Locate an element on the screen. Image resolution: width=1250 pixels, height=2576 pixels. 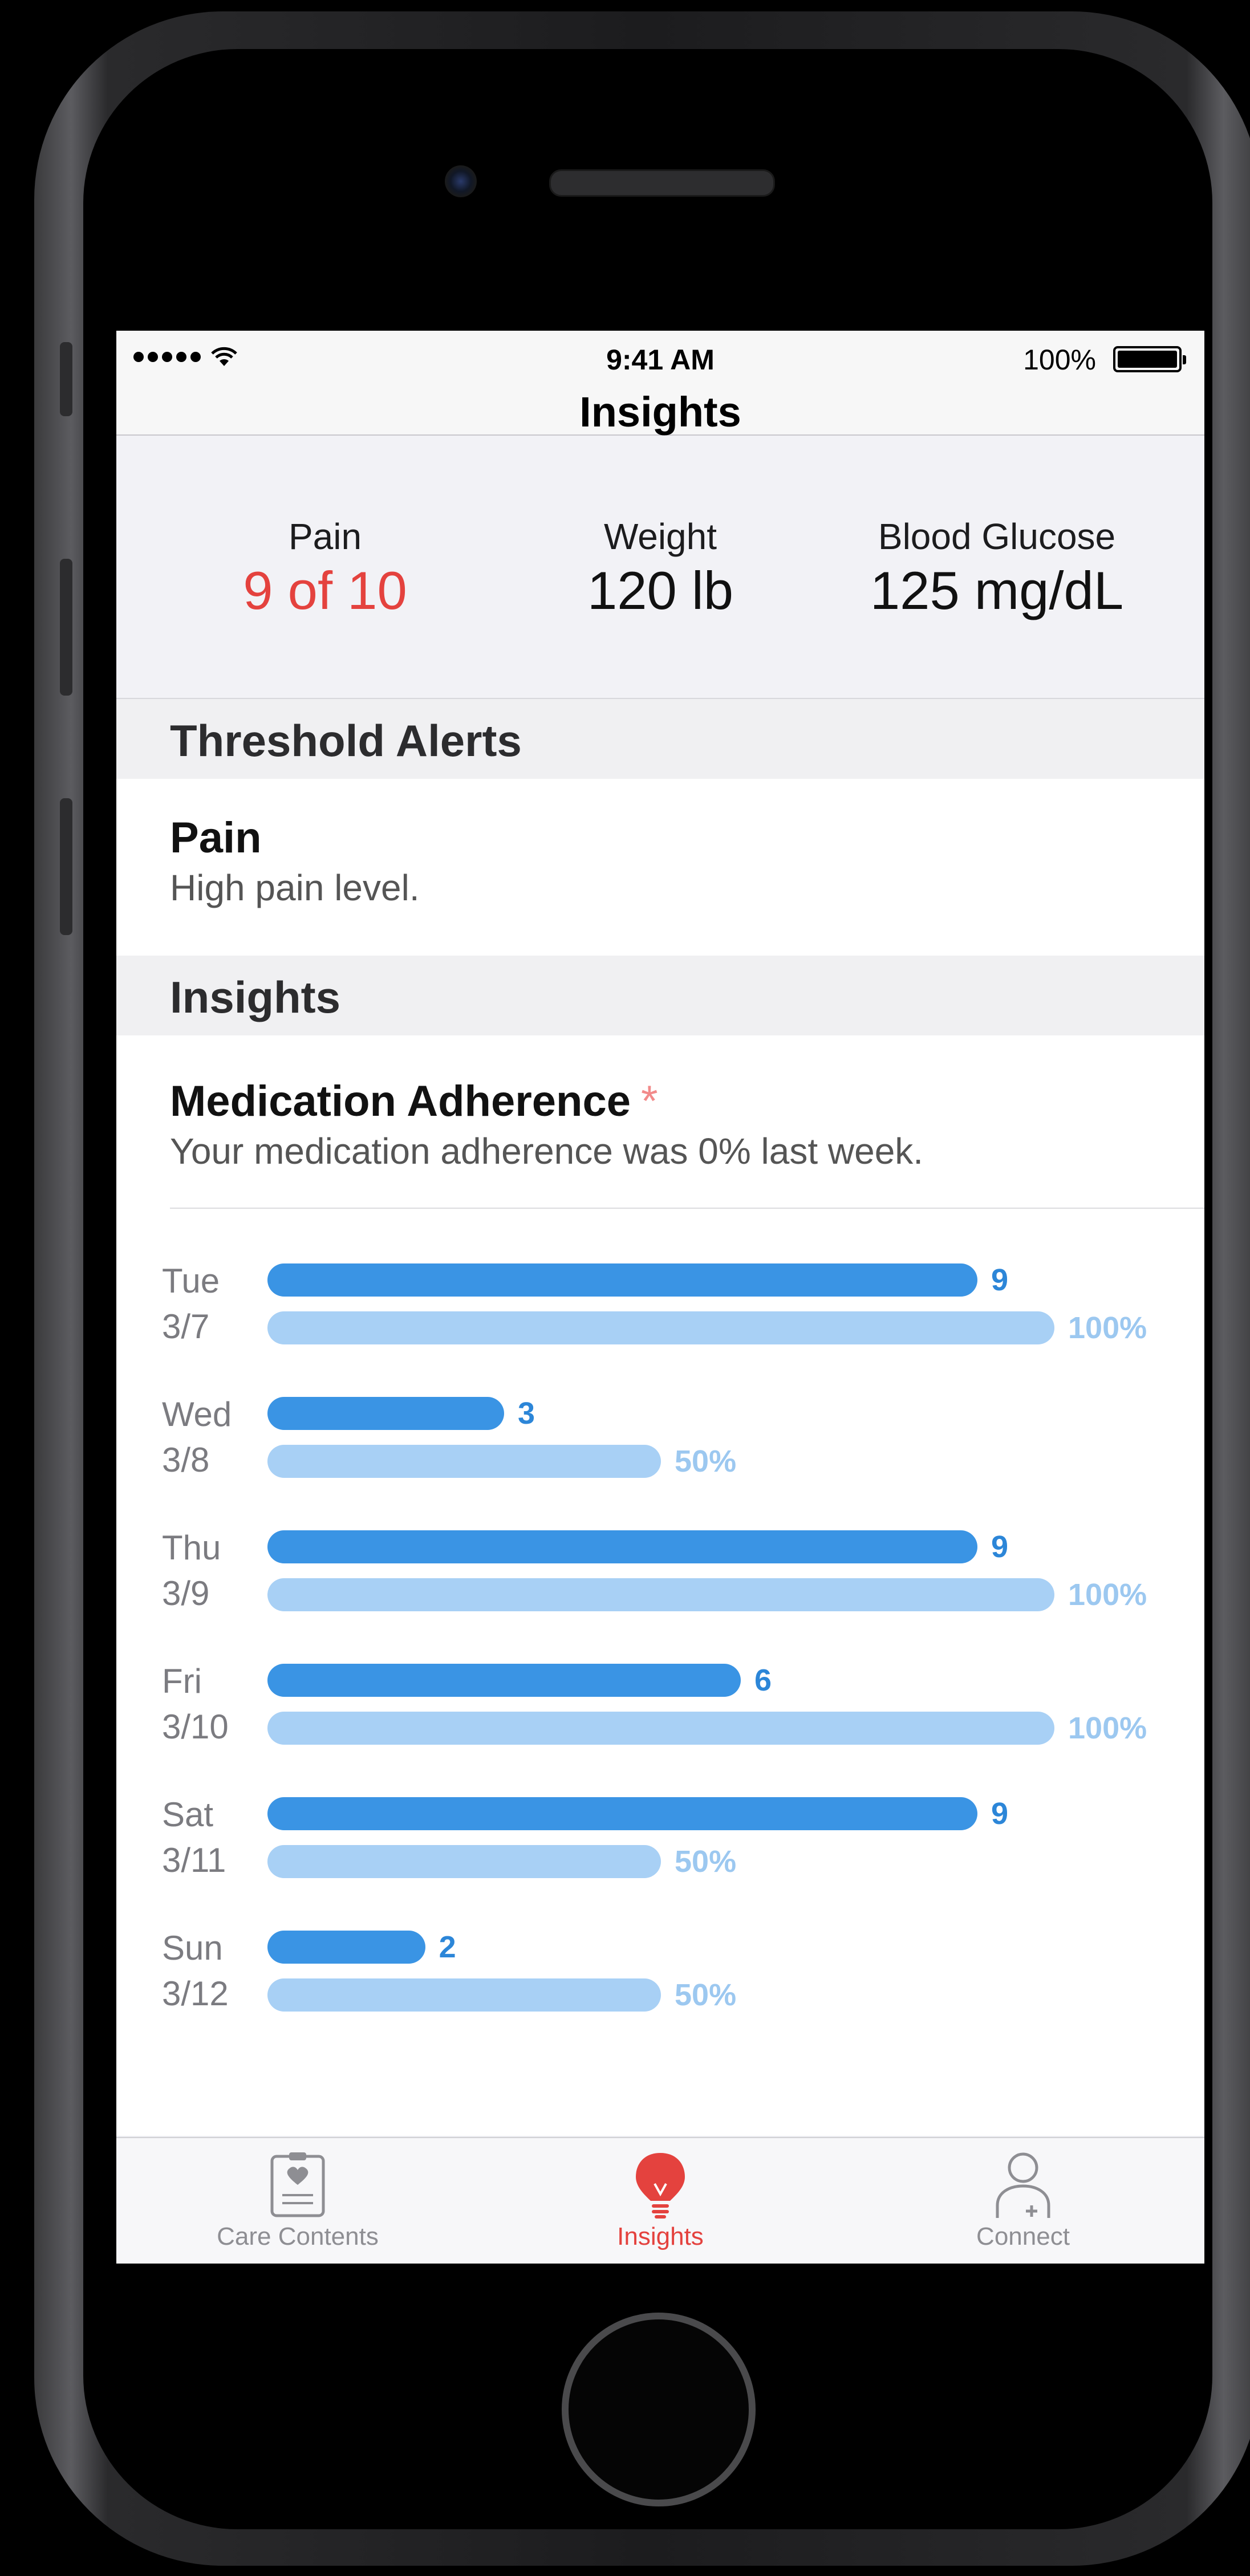
primary-bar-value: 3 is located at coordinates (526, 1413).